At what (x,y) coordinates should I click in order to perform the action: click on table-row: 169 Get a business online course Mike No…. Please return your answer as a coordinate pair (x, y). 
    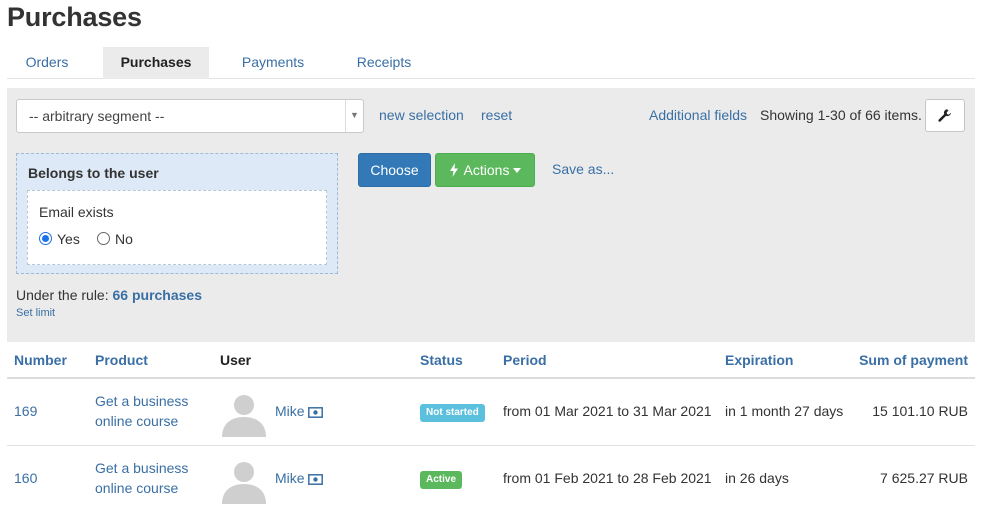
    Looking at the image, I should click on (491, 412).